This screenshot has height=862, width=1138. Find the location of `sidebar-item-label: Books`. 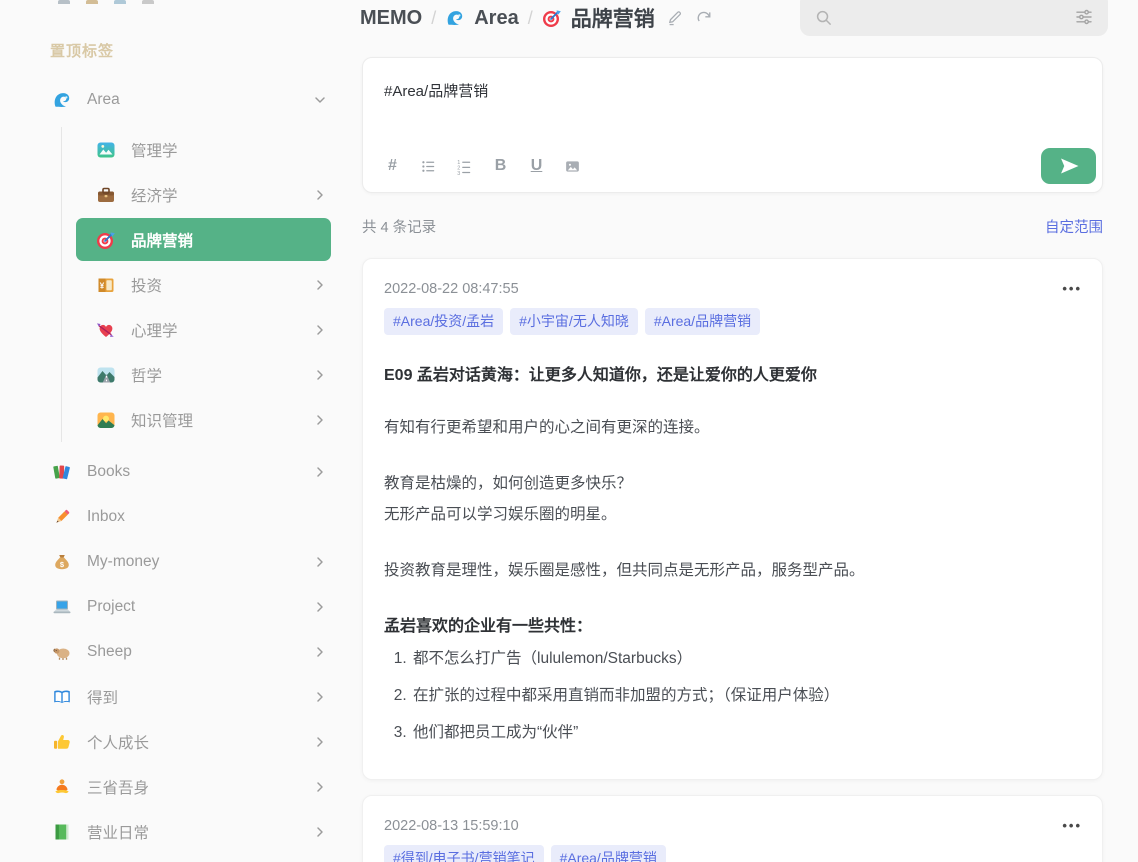

sidebar-item-label: Books is located at coordinates (109, 471).